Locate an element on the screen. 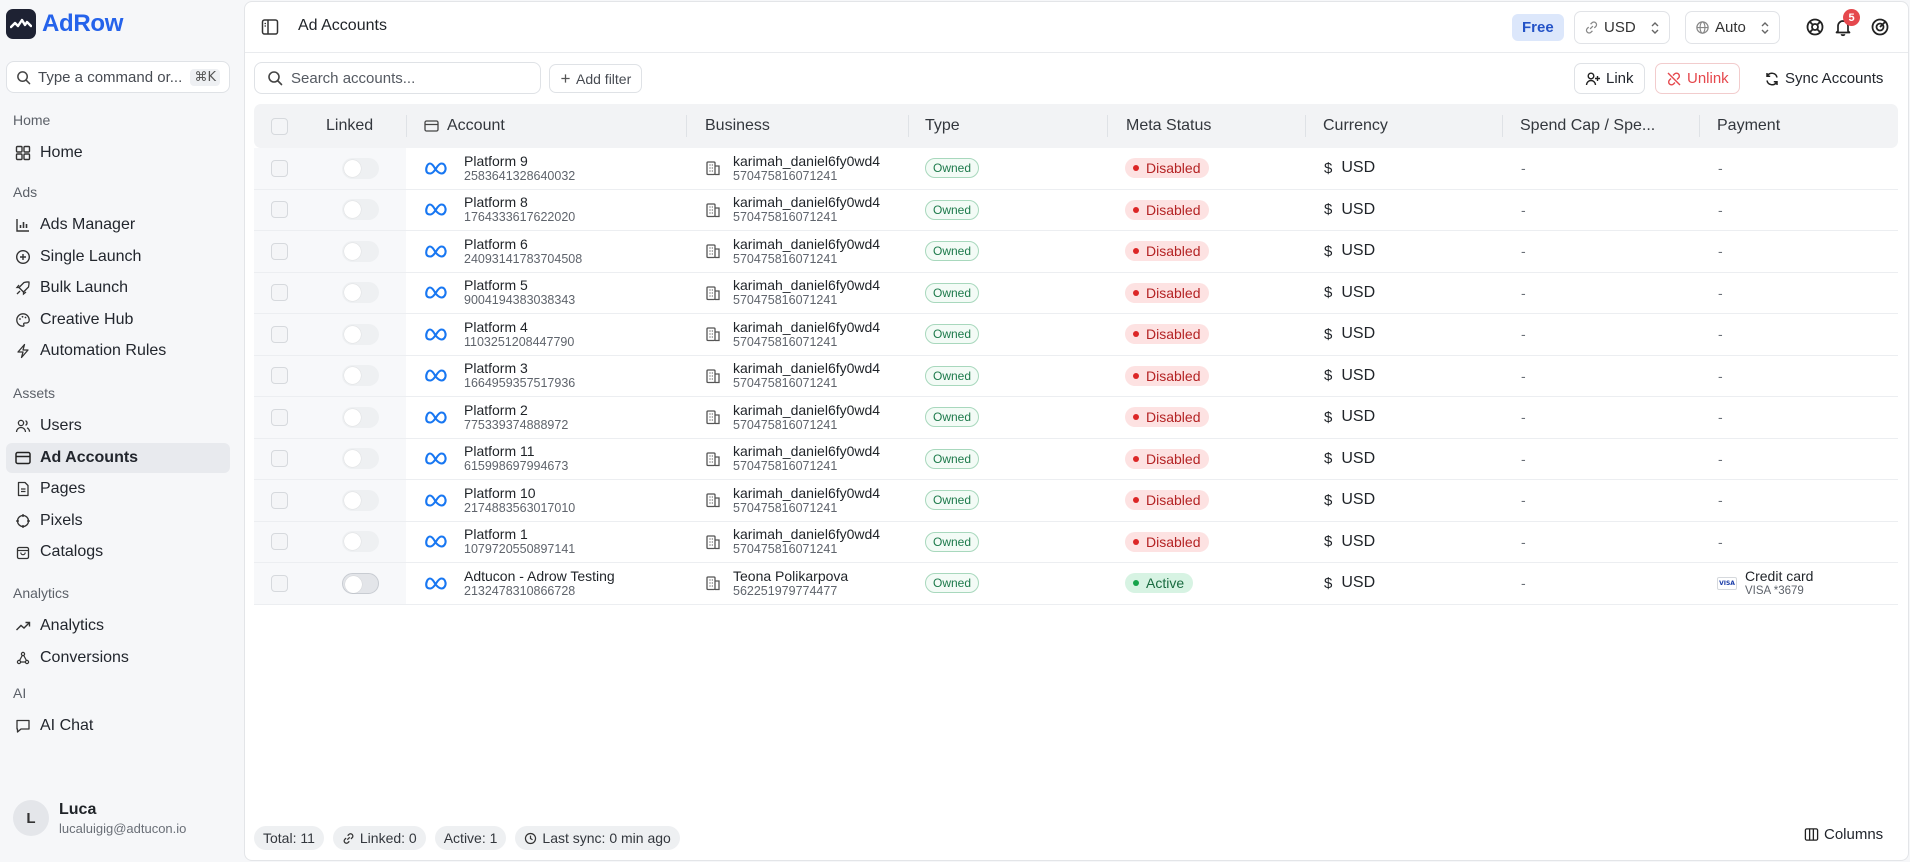  account-cell: Platform 4 1103251208447790 is located at coordinates (519, 334).